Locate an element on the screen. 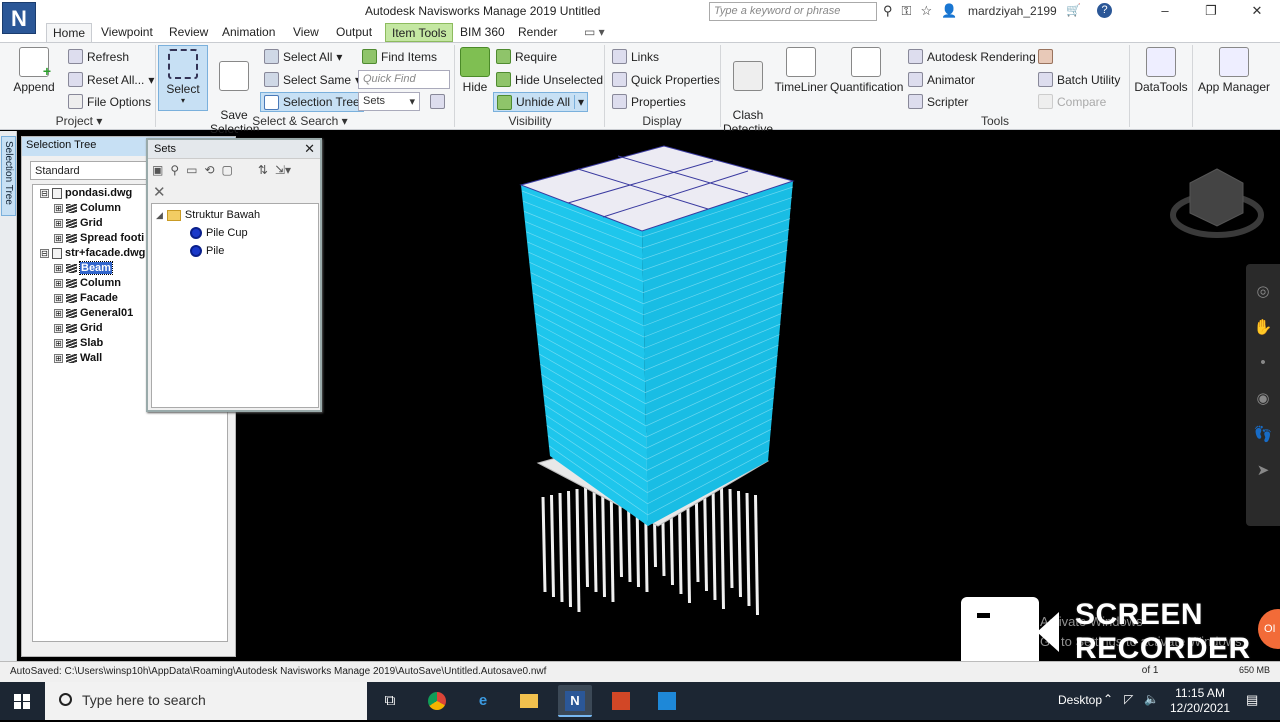 The width and height of the screenshot is (1280, 722). minimize-button: – is located at coordinates (1165, 11).